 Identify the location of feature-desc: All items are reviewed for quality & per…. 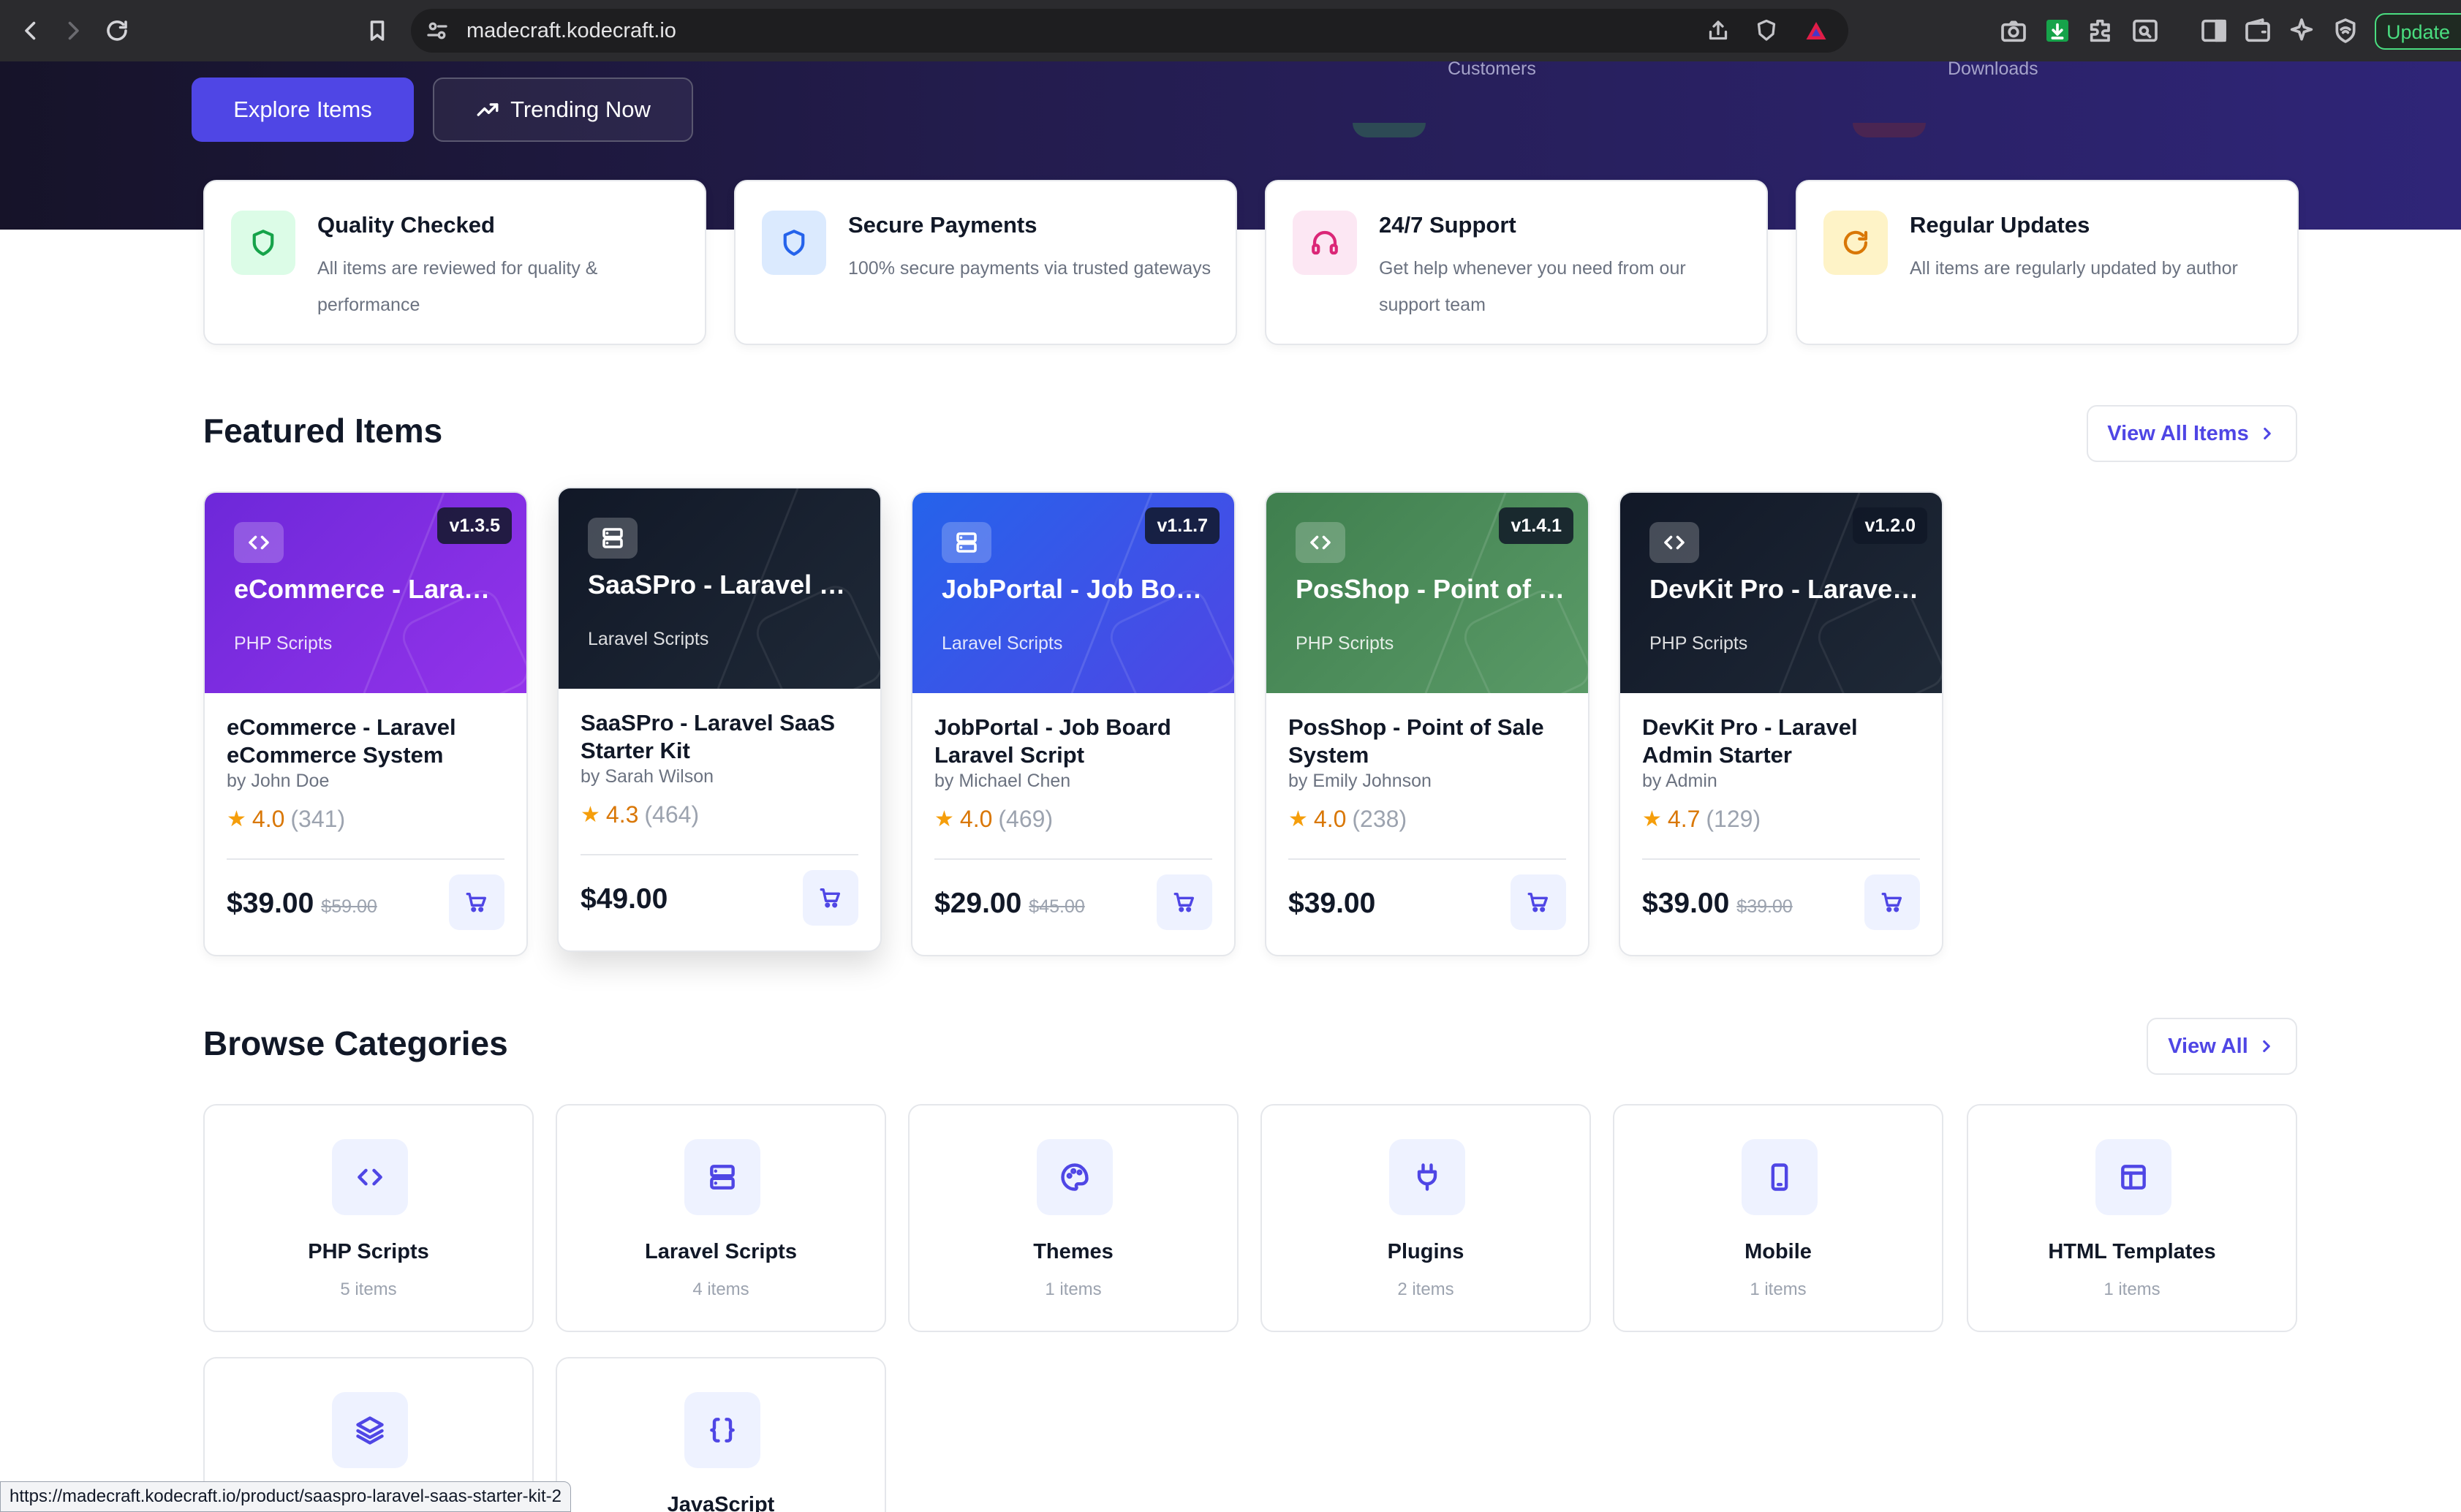
(458, 286).